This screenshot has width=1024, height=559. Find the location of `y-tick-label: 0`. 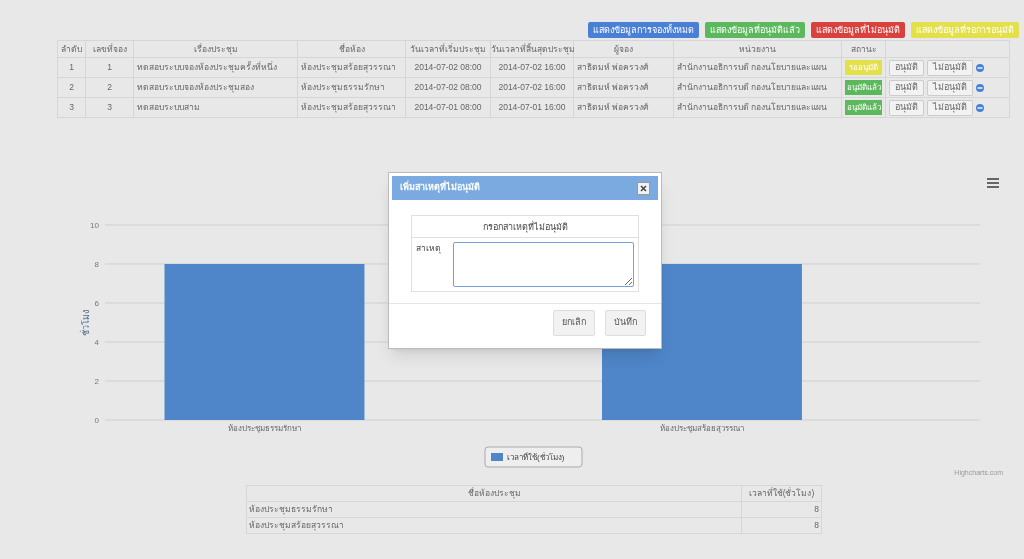

y-tick-label: 0 is located at coordinates (96, 420).